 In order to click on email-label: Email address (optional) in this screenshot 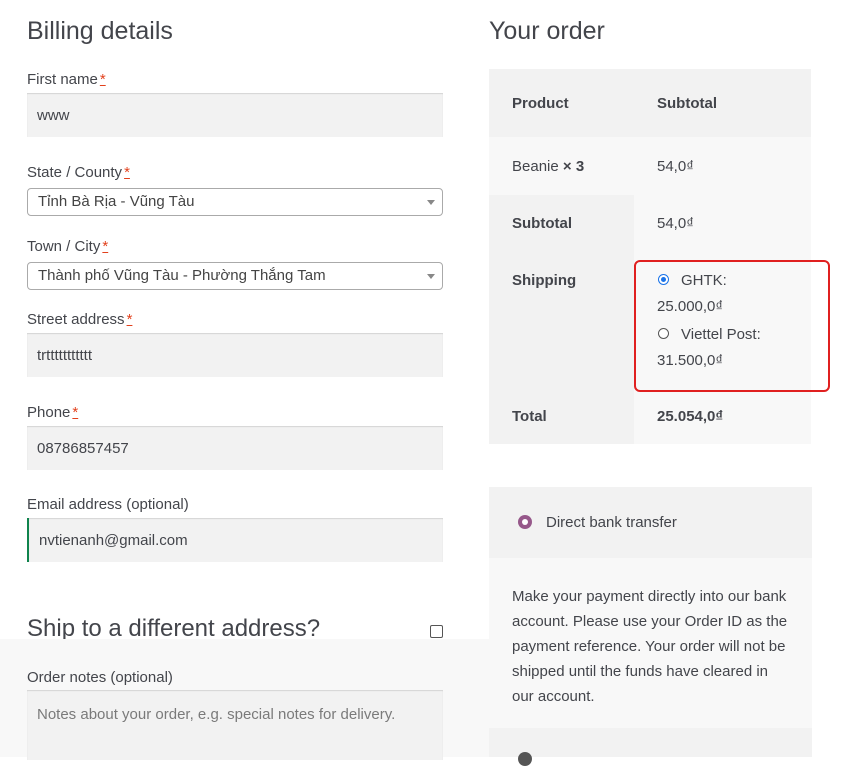, I will do `click(108, 504)`.